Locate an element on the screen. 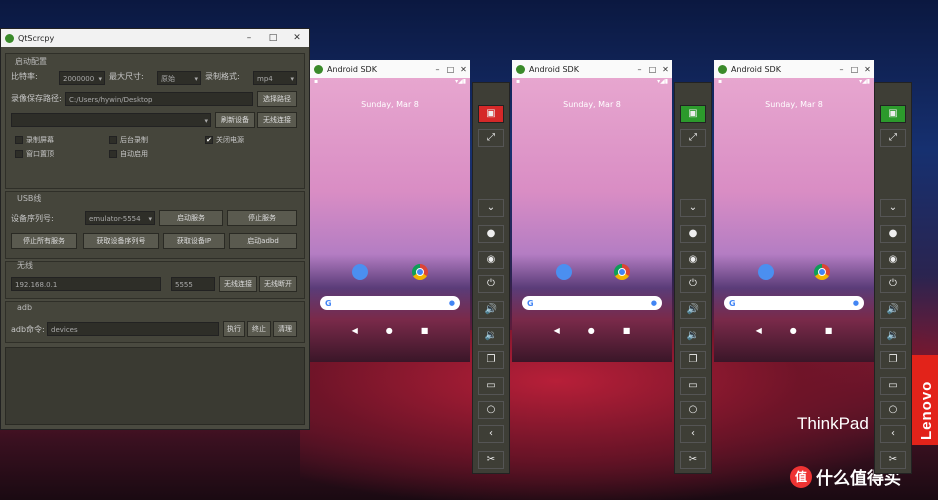  execute-button: 执行 is located at coordinates (234, 329).